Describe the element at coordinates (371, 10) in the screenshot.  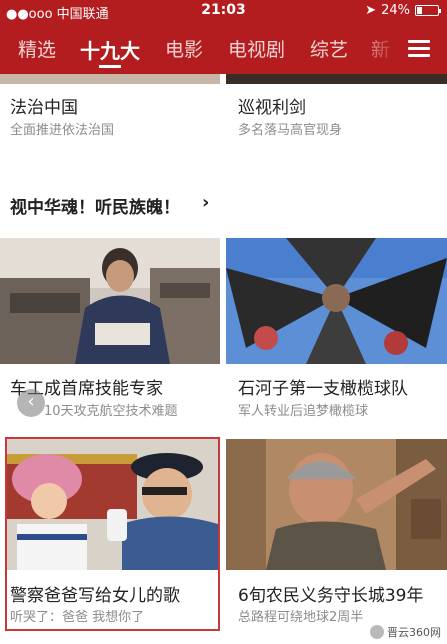
I see `location-icon: ➤` at that location.